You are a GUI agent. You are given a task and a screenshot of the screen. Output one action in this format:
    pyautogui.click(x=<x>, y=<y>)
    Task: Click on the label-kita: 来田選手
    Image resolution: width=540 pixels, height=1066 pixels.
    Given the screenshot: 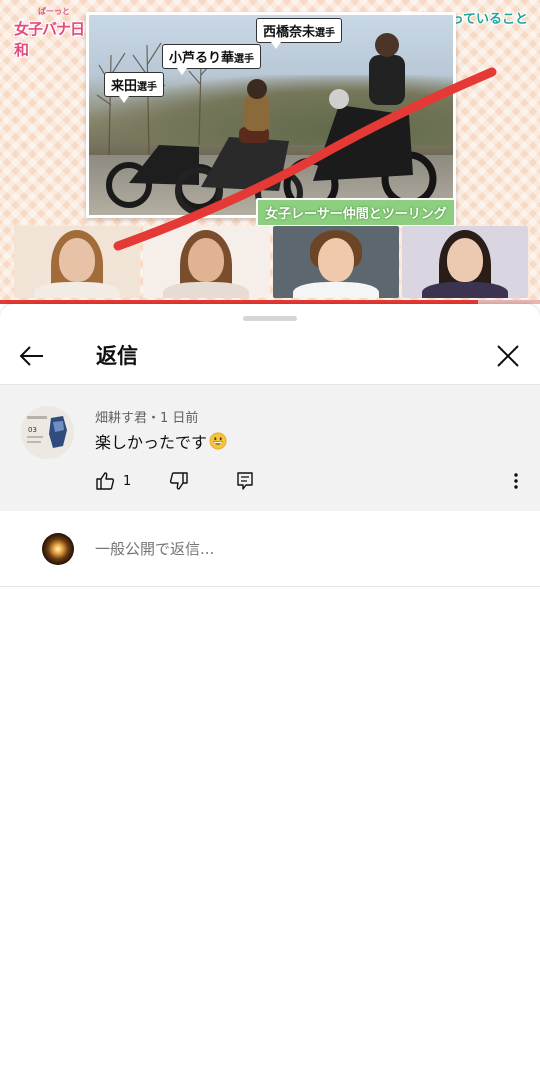 What is the action you would take?
    pyautogui.click(x=134, y=87)
    